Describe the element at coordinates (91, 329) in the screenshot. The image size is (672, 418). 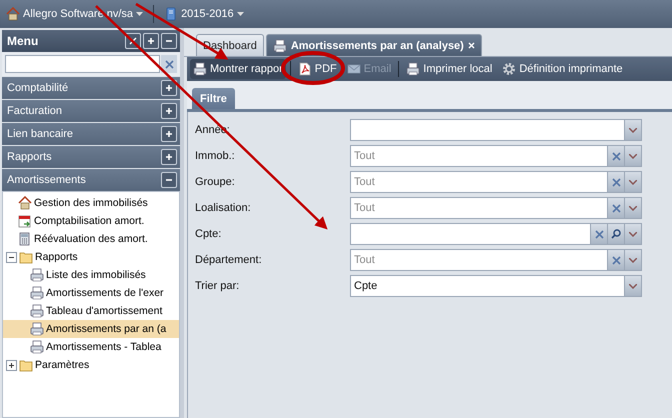
I see `tree-item: Amortissements par an (a` at that location.